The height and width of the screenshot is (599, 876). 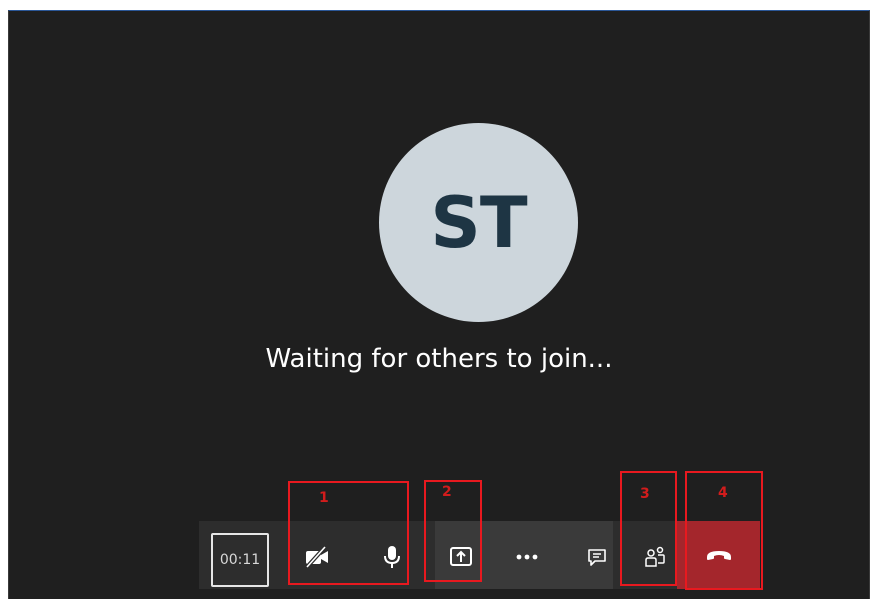 What do you see at coordinates (324, 498) in the screenshot?
I see `callout-number-1: 1` at bounding box center [324, 498].